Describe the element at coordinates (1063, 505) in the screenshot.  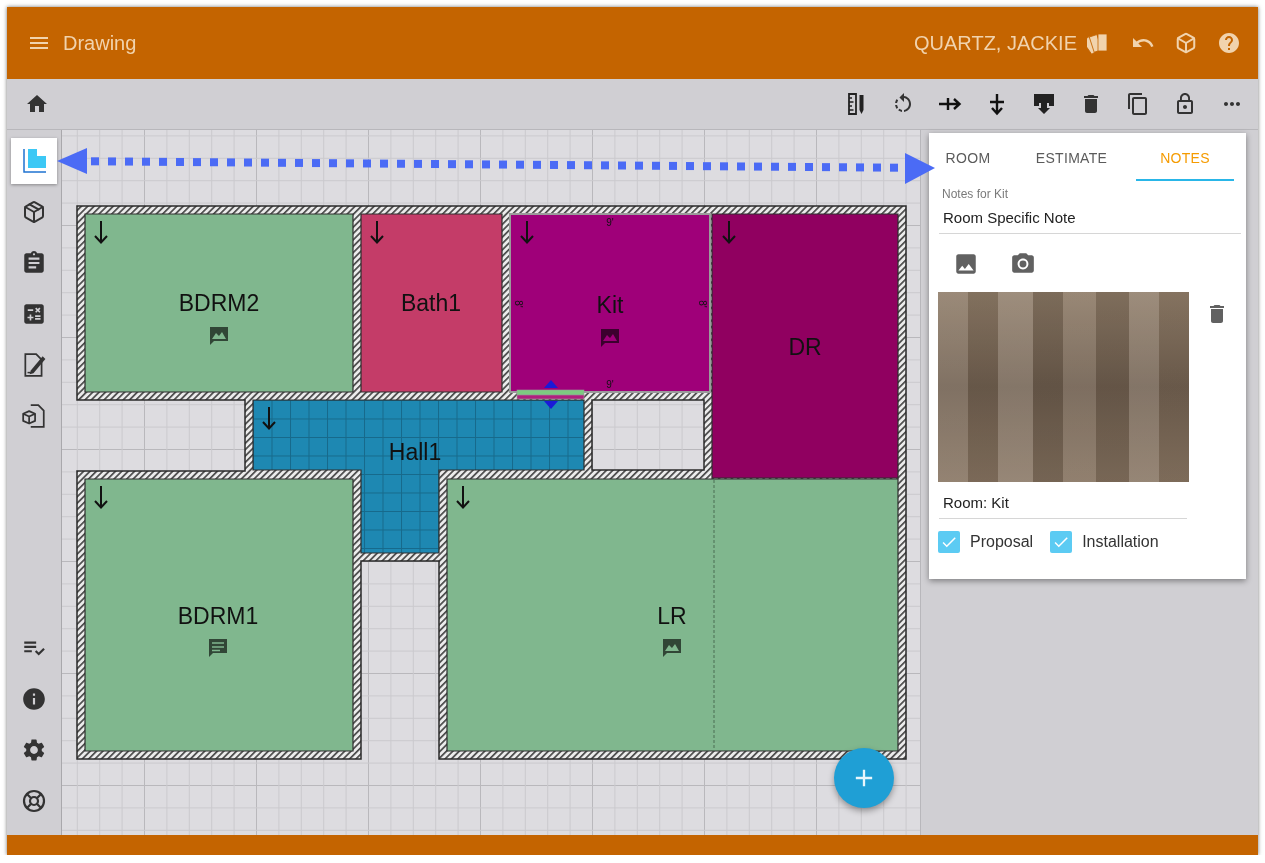
I see `caption-input: Room: Kit` at that location.